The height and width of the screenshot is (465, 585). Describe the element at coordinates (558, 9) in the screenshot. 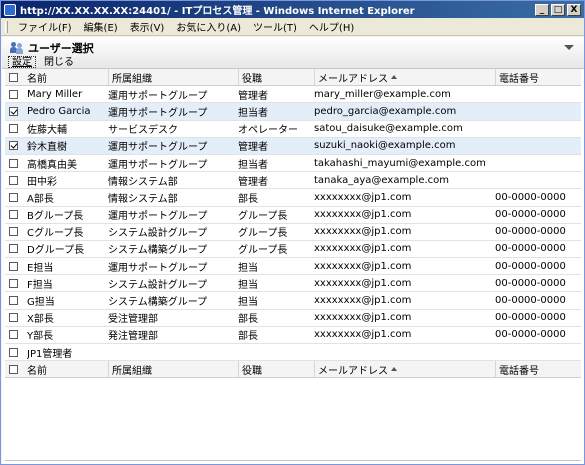

I see `maximize-button: □` at that location.